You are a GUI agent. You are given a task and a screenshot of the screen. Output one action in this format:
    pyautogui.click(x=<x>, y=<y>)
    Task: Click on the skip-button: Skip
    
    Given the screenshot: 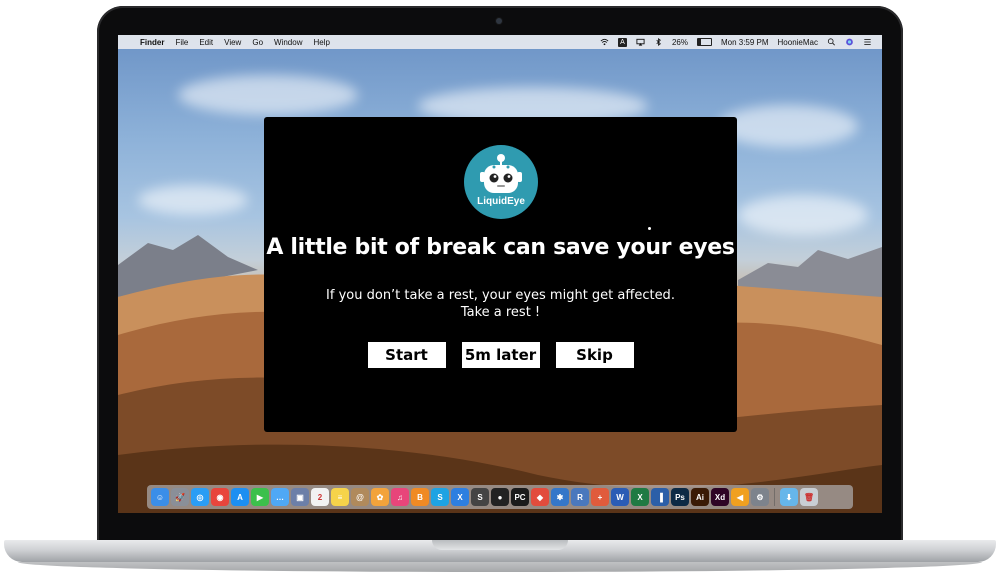 What is the action you would take?
    pyautogui.click(x=594, y=355)
    